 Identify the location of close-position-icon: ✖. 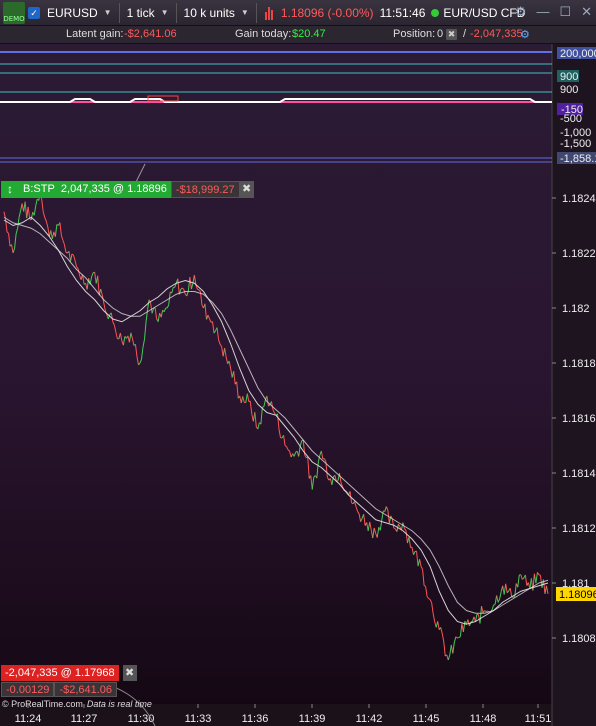
(451, 34).